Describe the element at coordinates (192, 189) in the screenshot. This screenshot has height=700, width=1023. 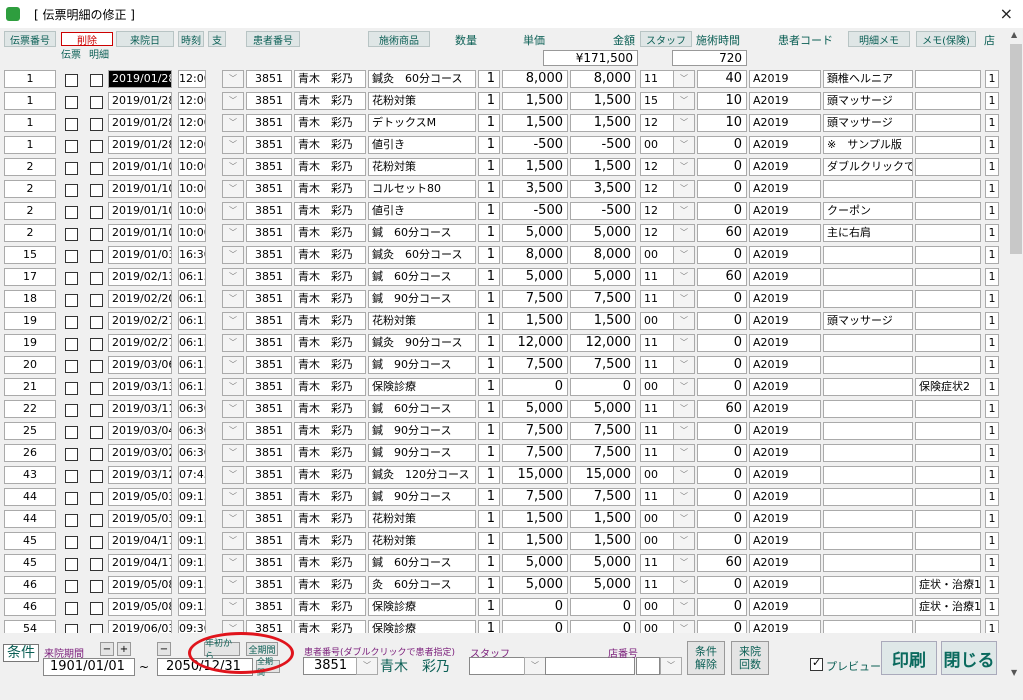
I see `time-cell: 10:00` at that location.